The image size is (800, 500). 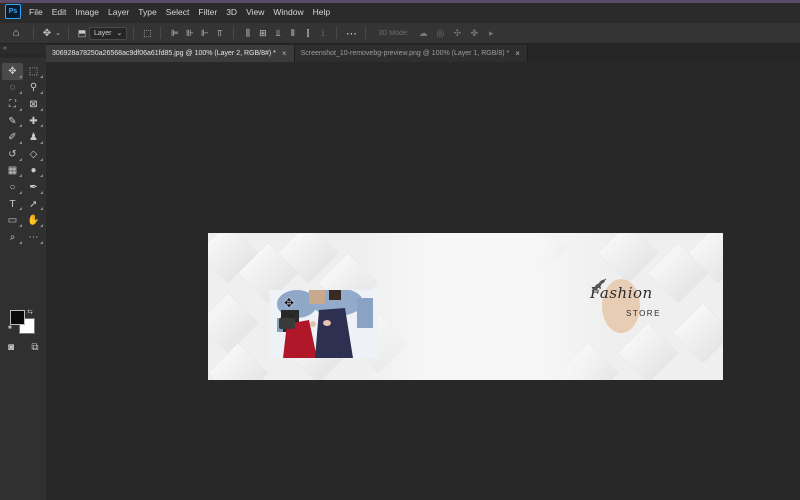 I want to click on auto-select-dropdown: Layer ⌄, so click(x=108, y=33).